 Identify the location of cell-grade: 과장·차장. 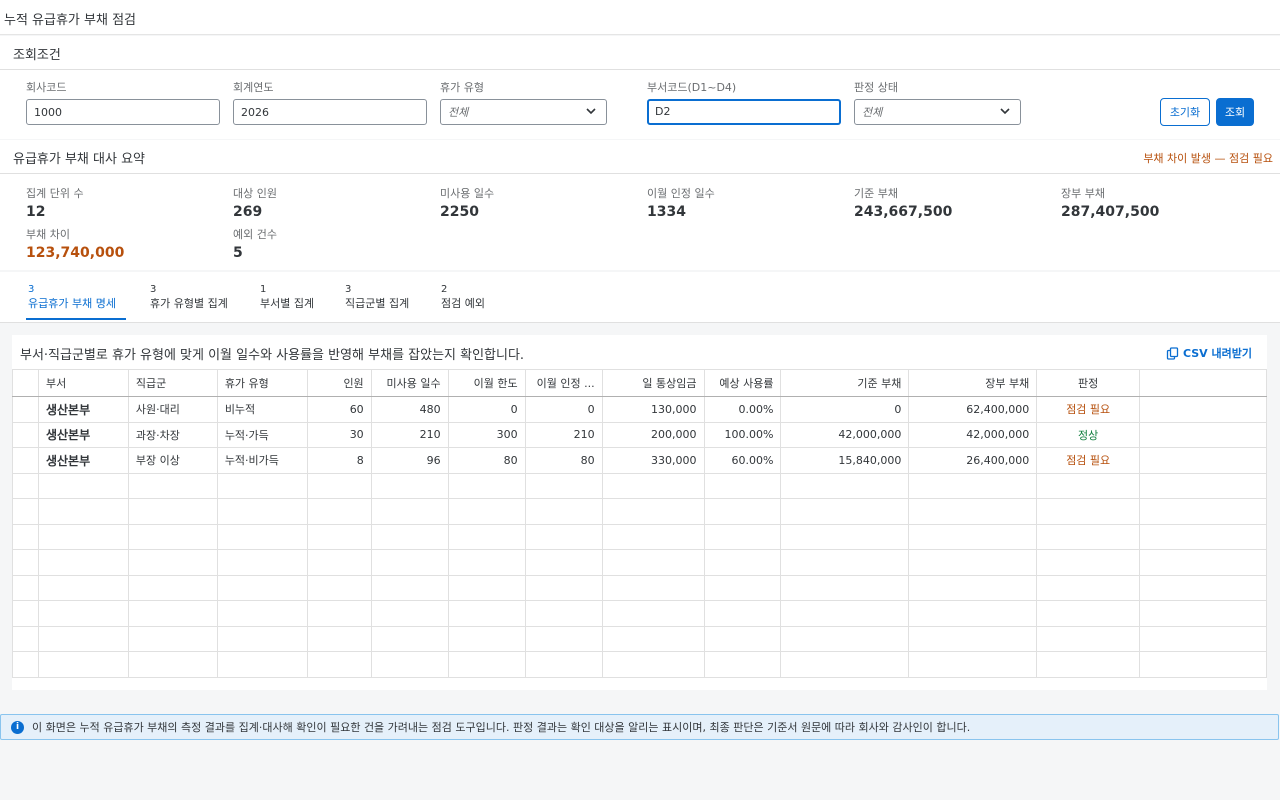
(172, 434).